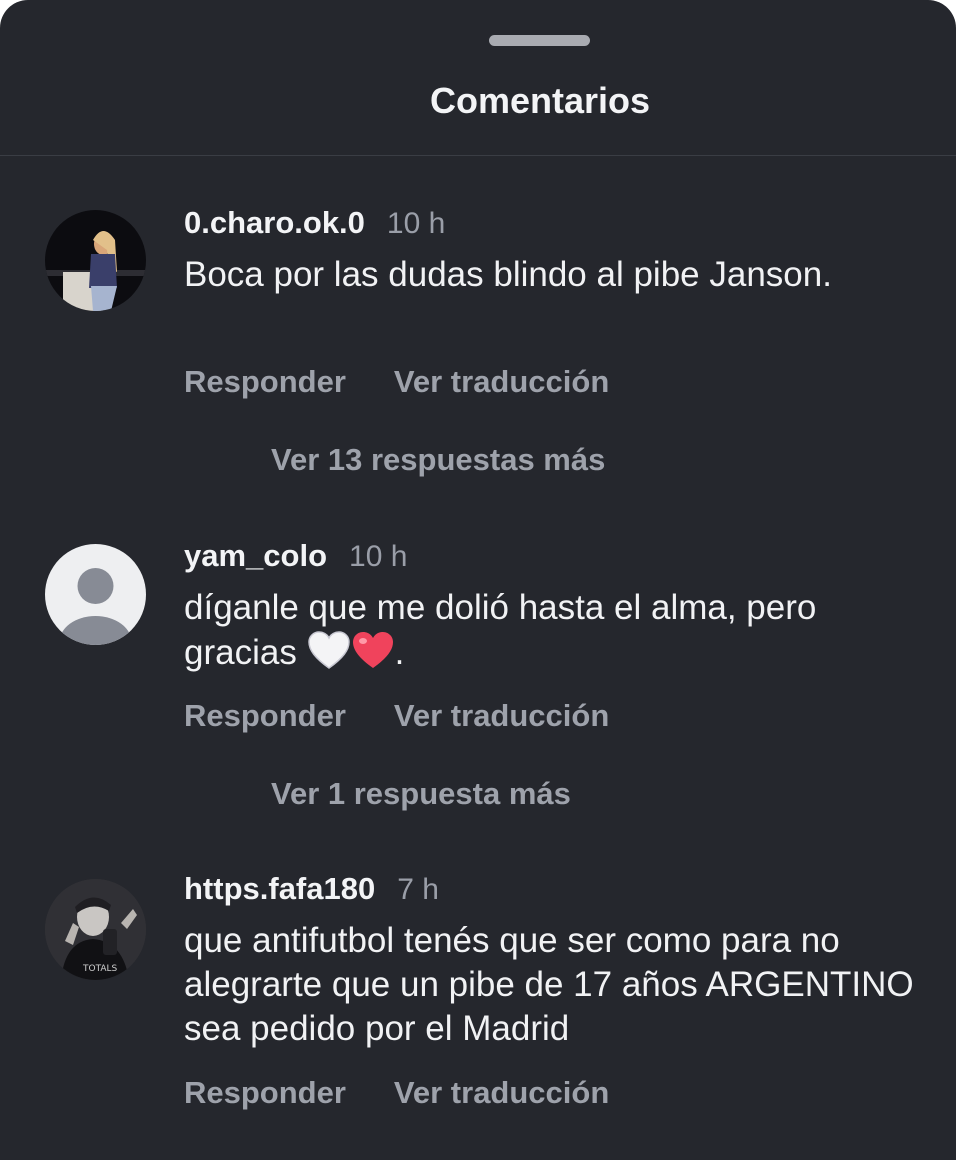 Image resolution: width=956 pixels, height=1160 pixels. Describe the element at coordinates (100, 969) in the screenshot. I see `svg-text: TOTALS` at that location.